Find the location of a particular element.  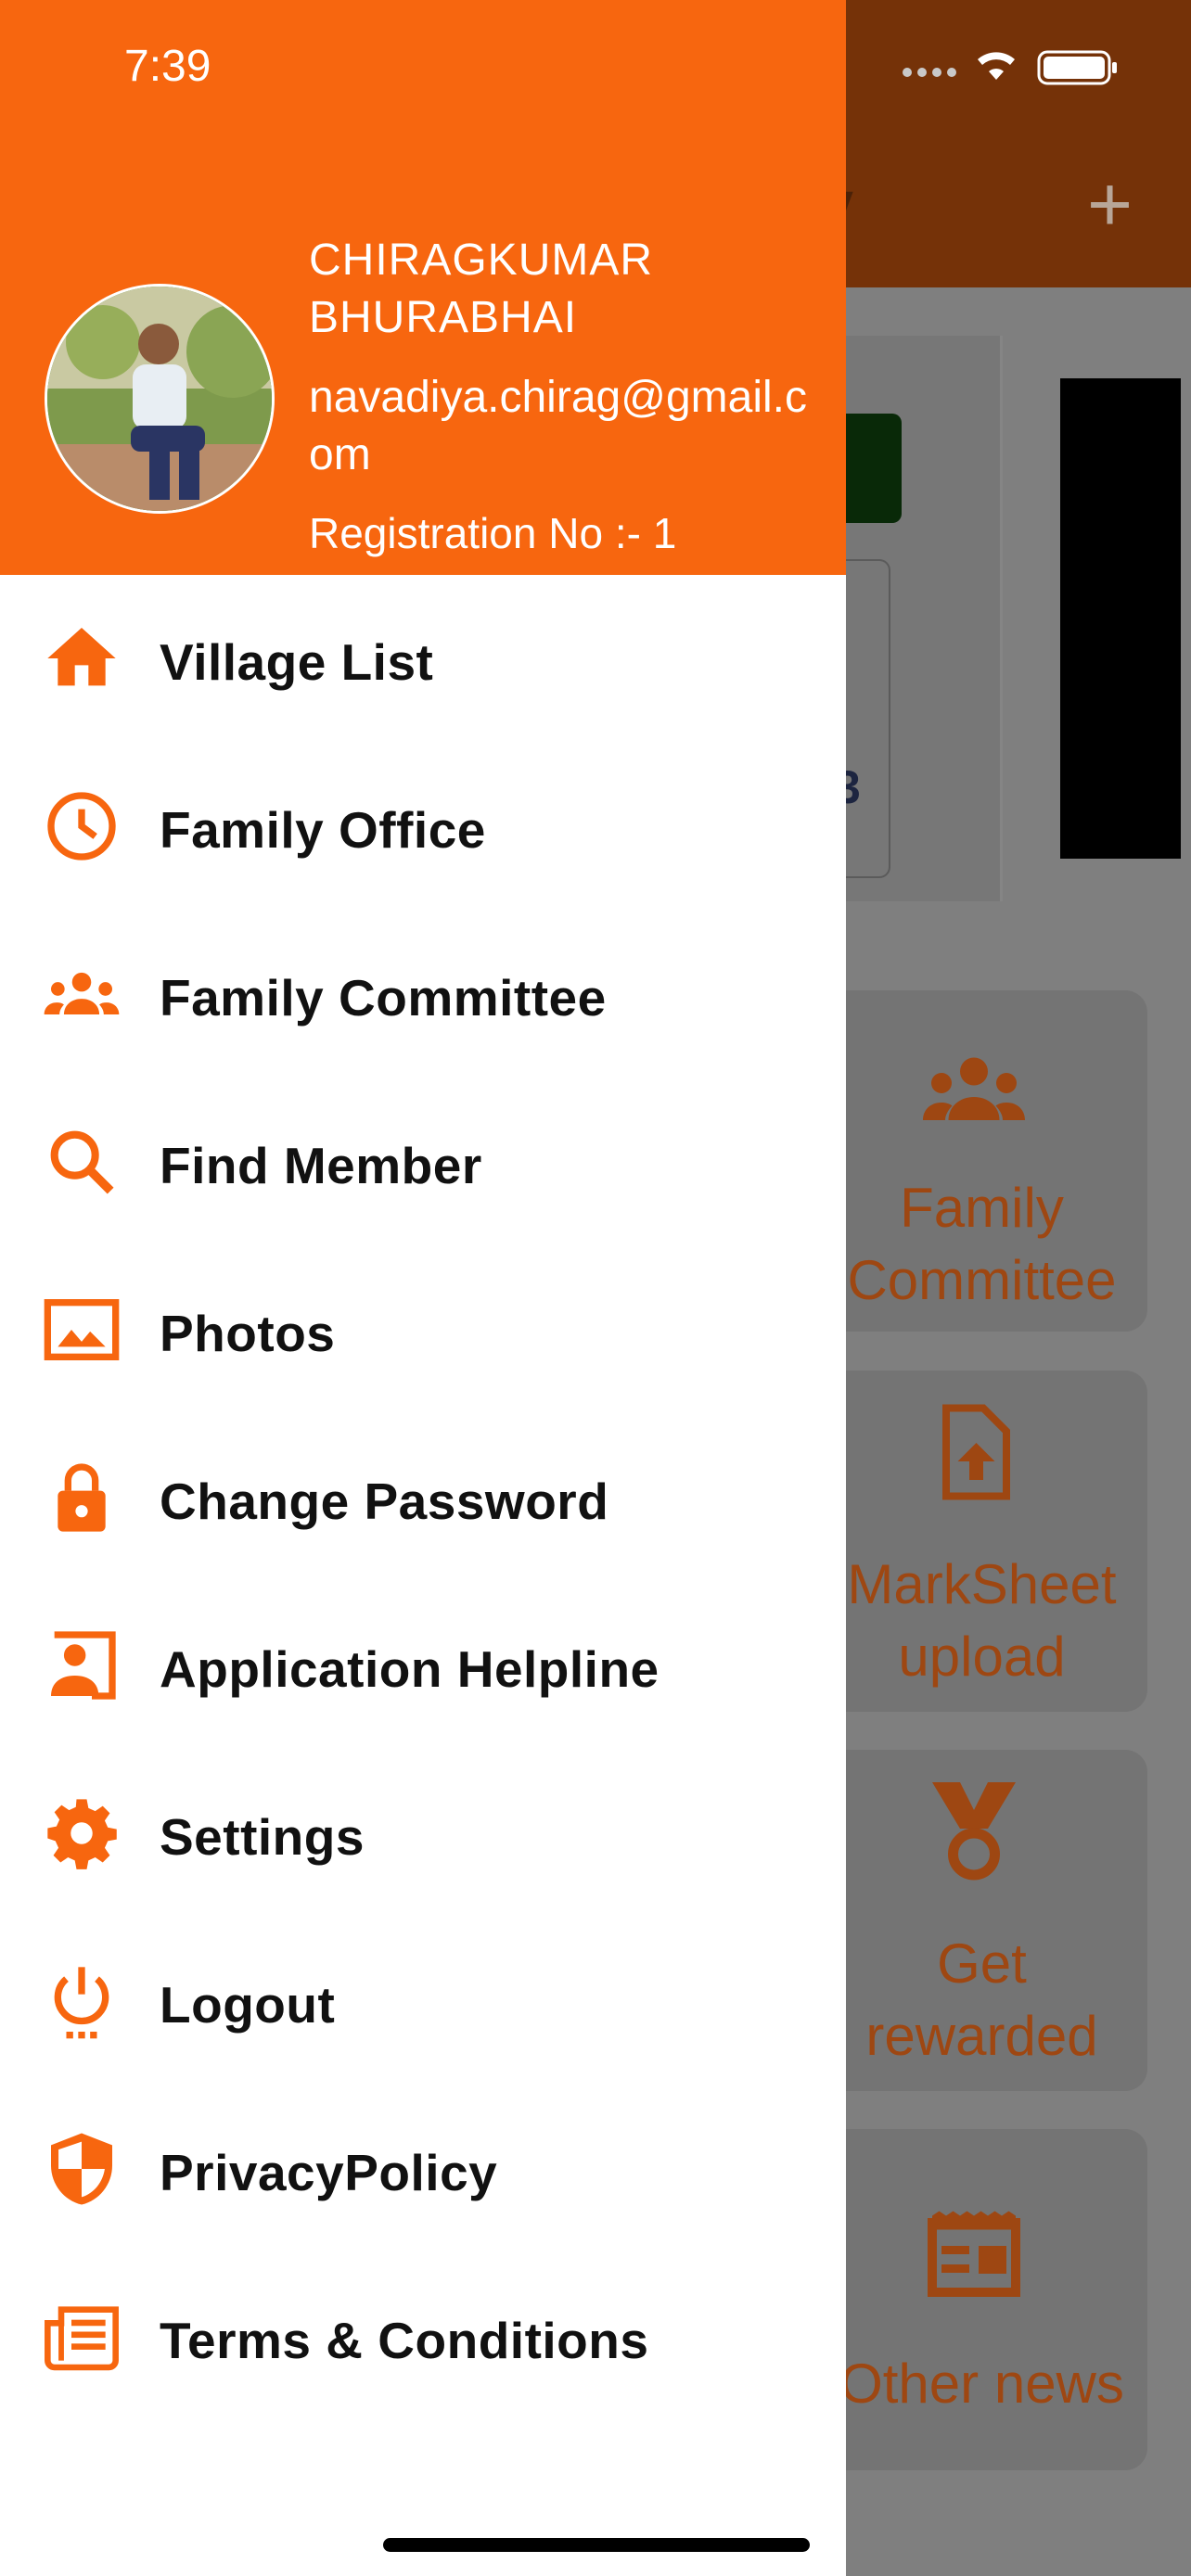

user-name: CHIRAGKUMAR BHURABHAI is located at coordinates (482, 289).